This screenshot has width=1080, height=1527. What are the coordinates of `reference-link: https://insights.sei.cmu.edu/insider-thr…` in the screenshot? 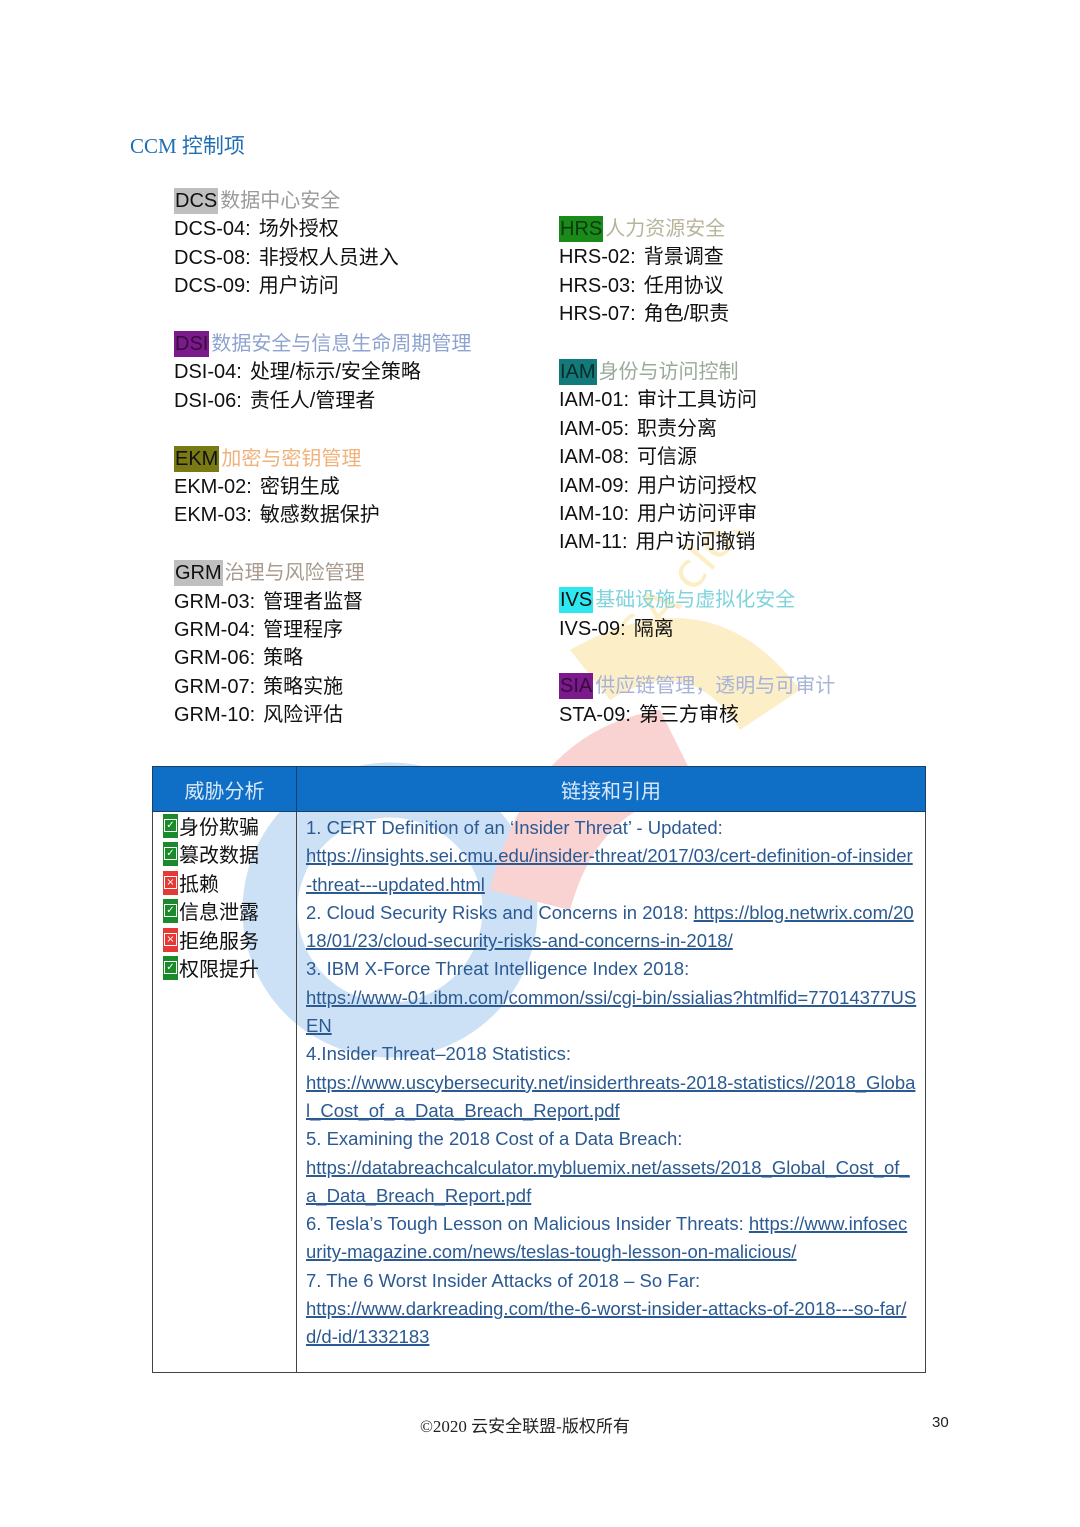 It's located at (609, 869).